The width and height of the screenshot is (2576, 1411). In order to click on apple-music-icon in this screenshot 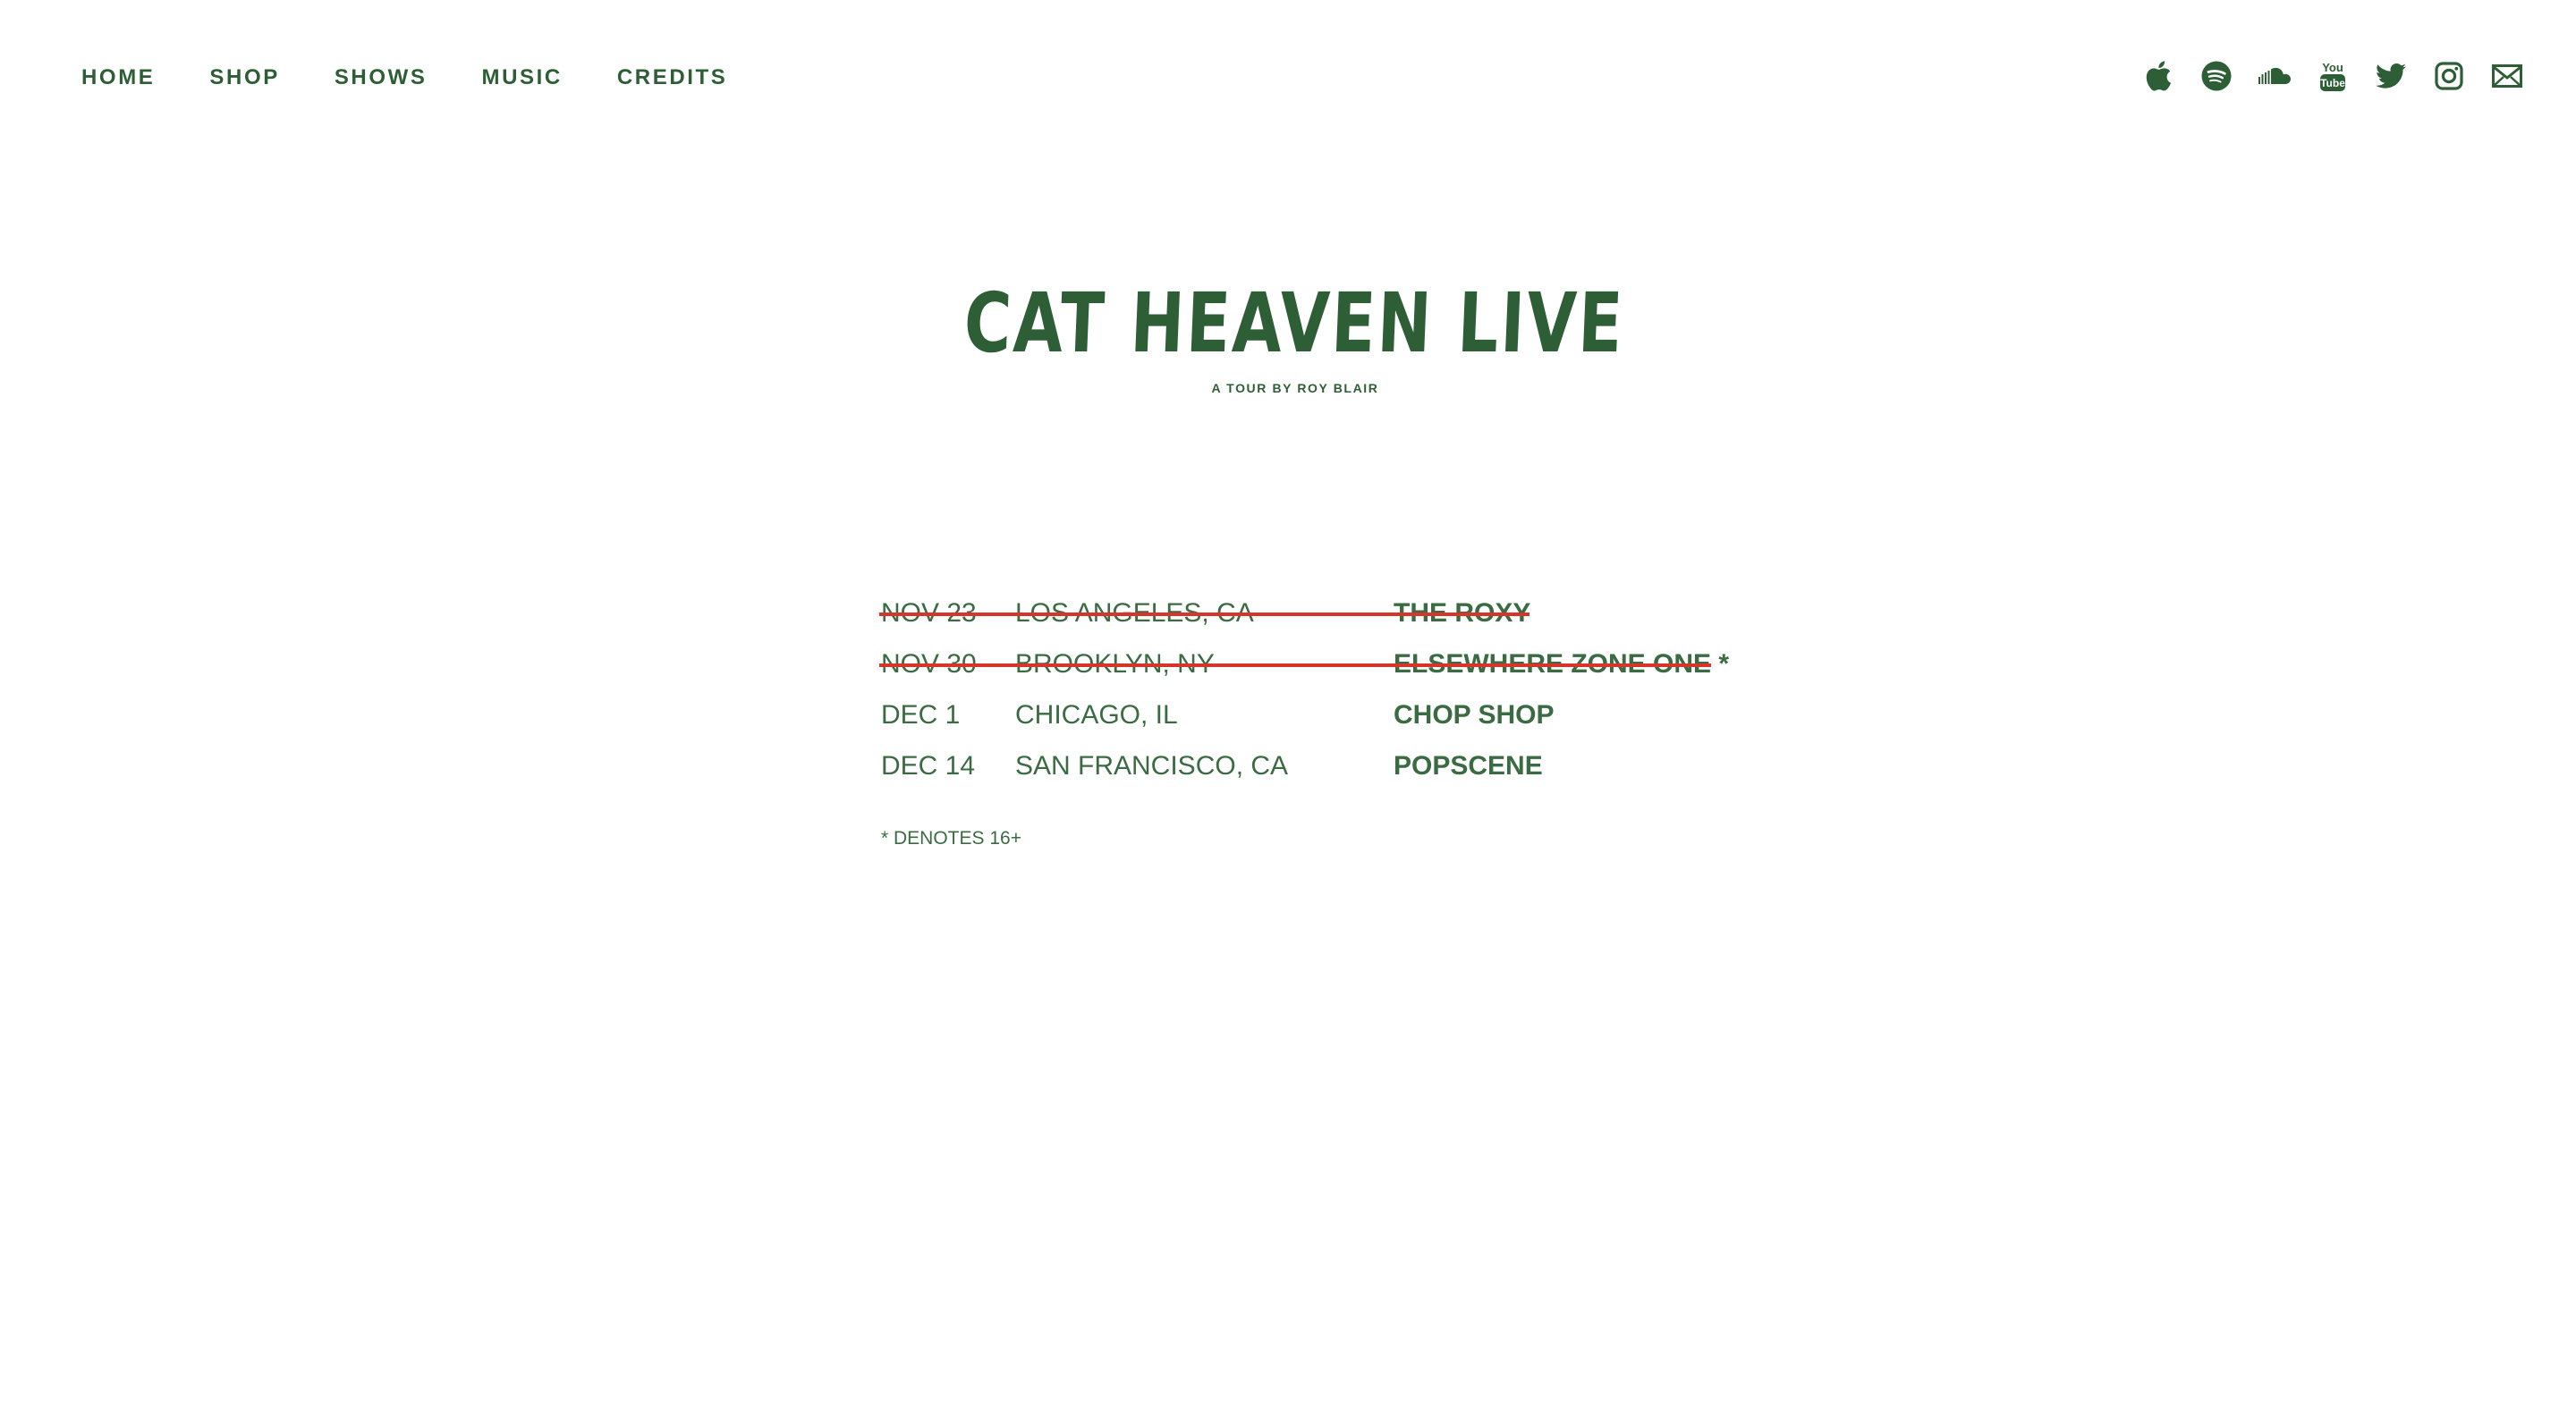, I will do `click(2158, 76)`.